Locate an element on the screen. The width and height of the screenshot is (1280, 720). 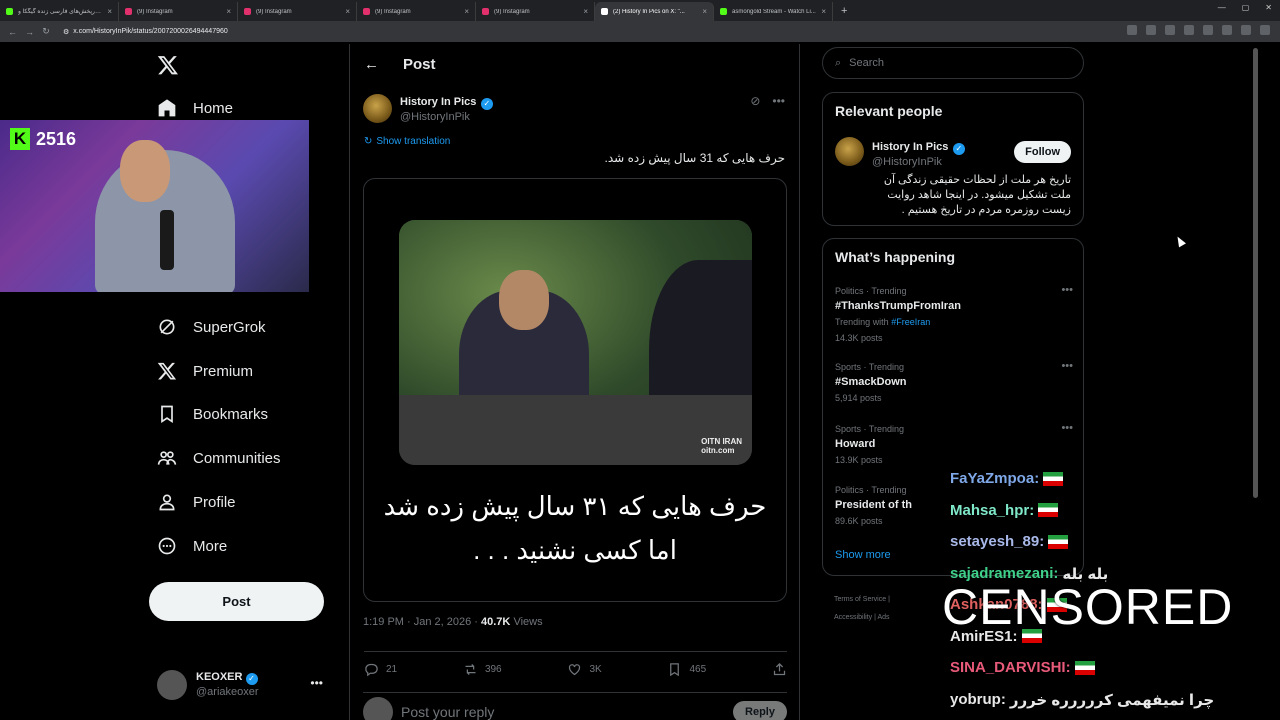
post-author: History In Pics ✓ @HistoryInPik is located at coordinates (428, 108).